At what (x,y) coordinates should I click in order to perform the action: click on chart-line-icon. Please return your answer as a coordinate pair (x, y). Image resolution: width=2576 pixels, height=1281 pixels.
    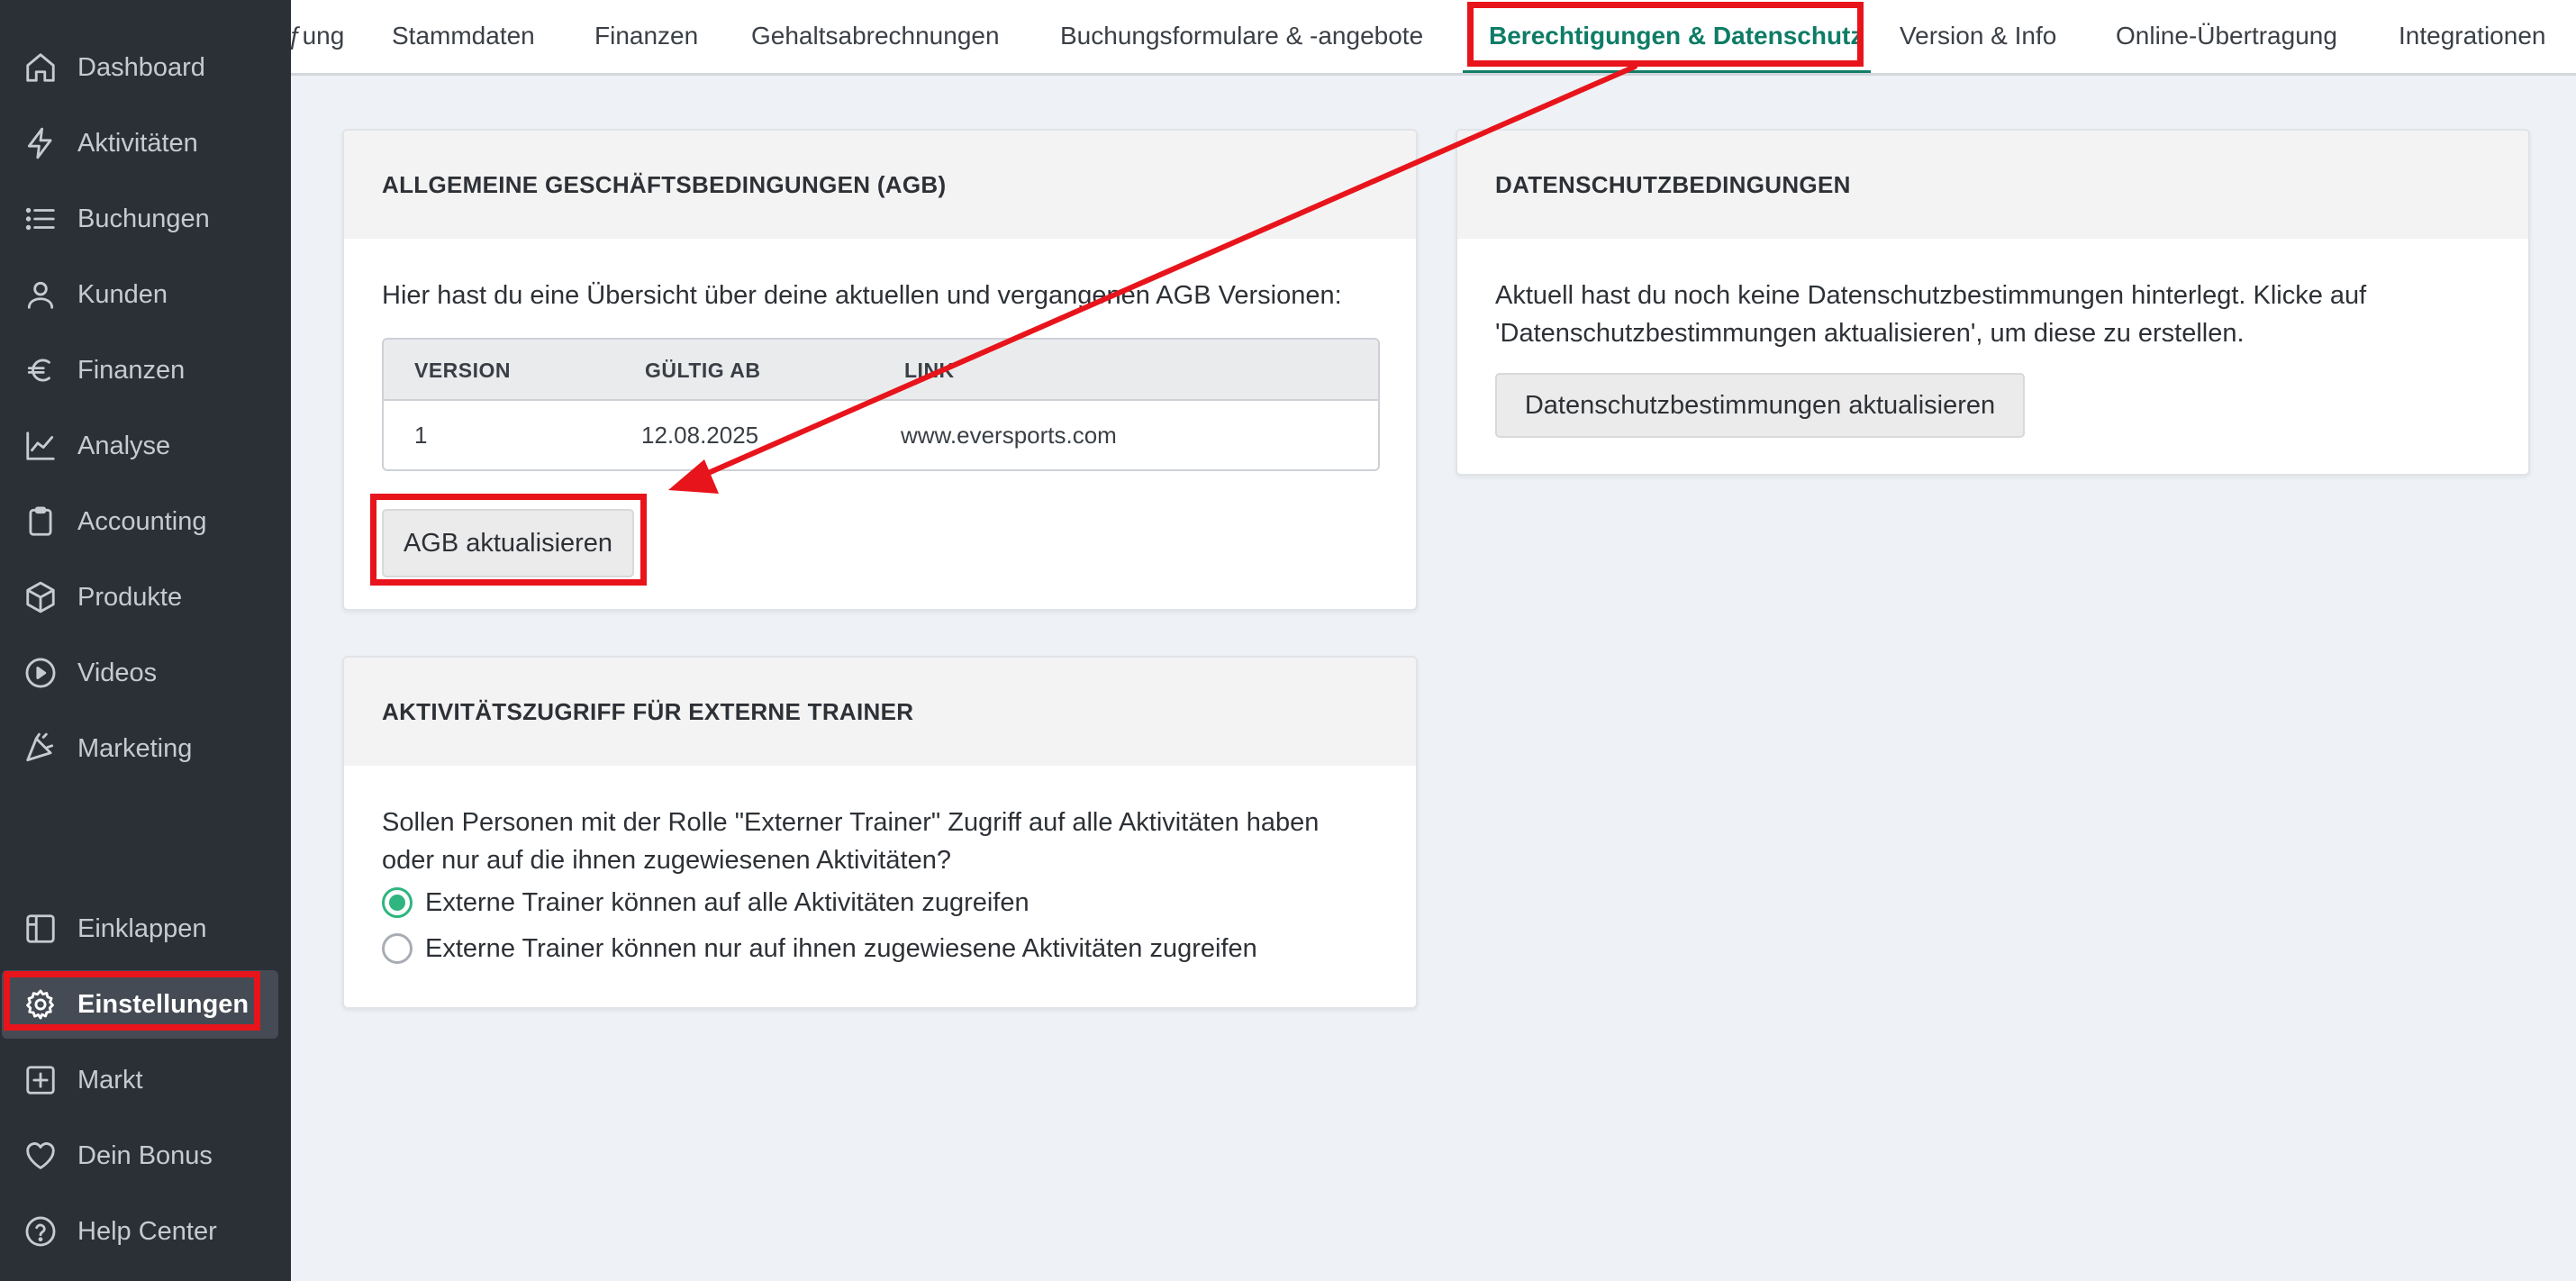
    Looking at the image, I should click on (40, 446).